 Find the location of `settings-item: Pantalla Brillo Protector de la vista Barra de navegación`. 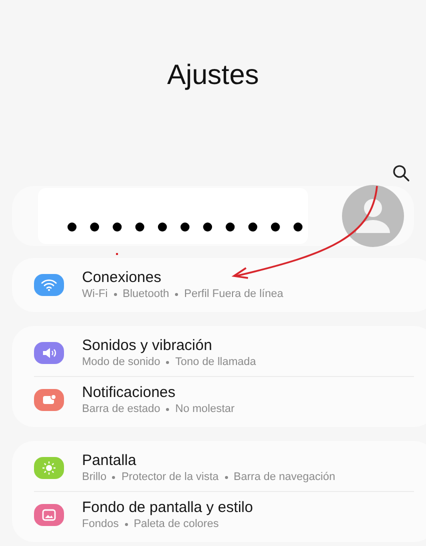

settings-item: Pantalla Brillo Protector de la vista Barra de navegación is located at coordinates (224, 468).